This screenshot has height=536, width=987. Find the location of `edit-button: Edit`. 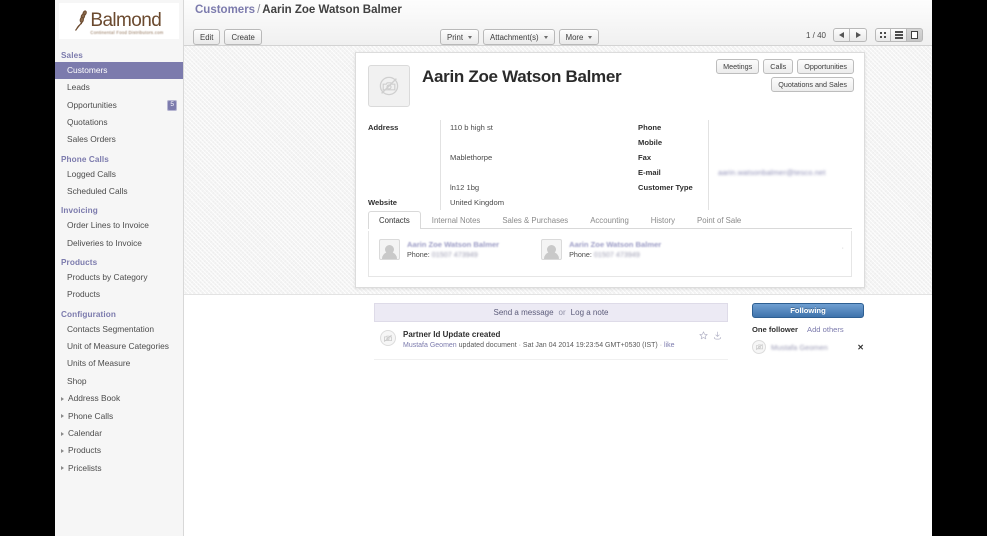

edit-button: Edit is located at coordinates (207, 37).